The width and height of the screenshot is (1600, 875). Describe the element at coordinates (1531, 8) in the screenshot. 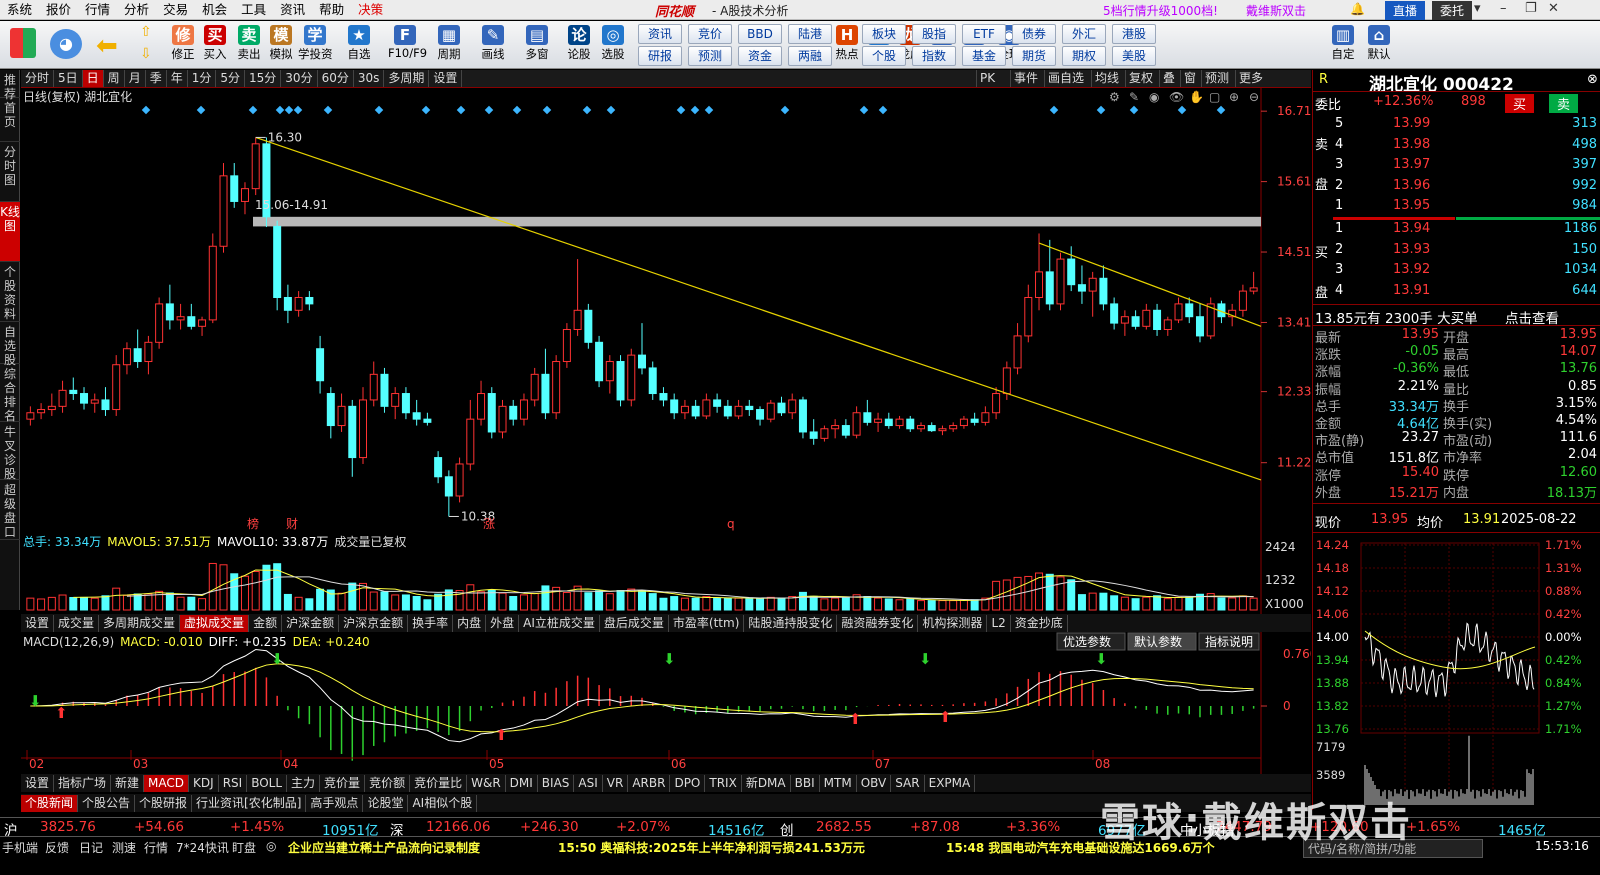

I see `restore-icon: ❐` at that location.